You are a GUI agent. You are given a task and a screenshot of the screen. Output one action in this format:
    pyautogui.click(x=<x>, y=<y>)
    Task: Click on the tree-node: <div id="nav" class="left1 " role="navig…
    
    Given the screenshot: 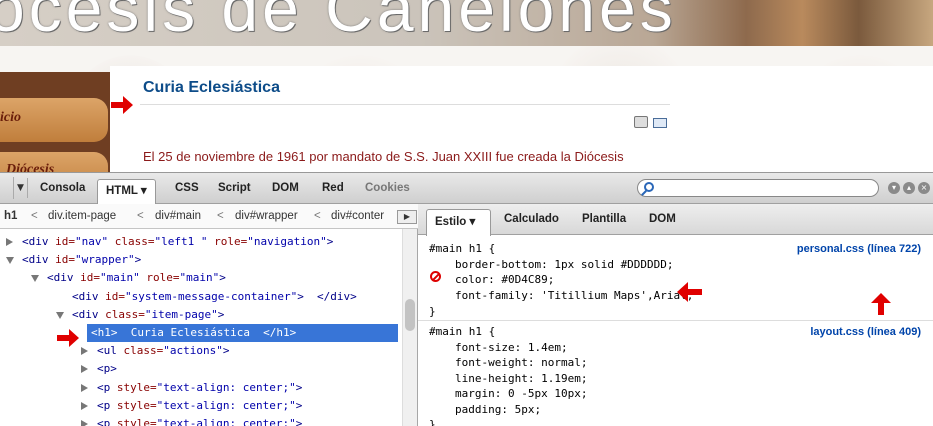 What is the action you would take?
    pyautogui.click(x=201, y=242)
    